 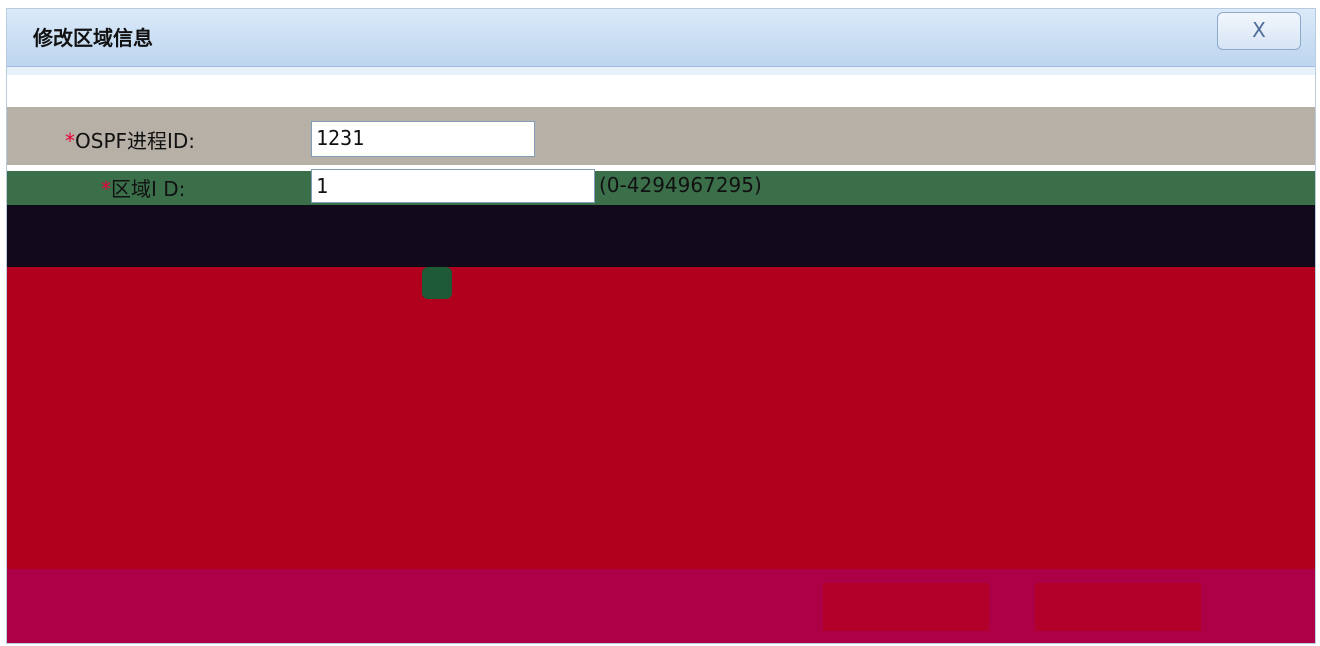 I want to click on dialog-titlebar: 修改区域信息 X, so click(x=661, y=38).